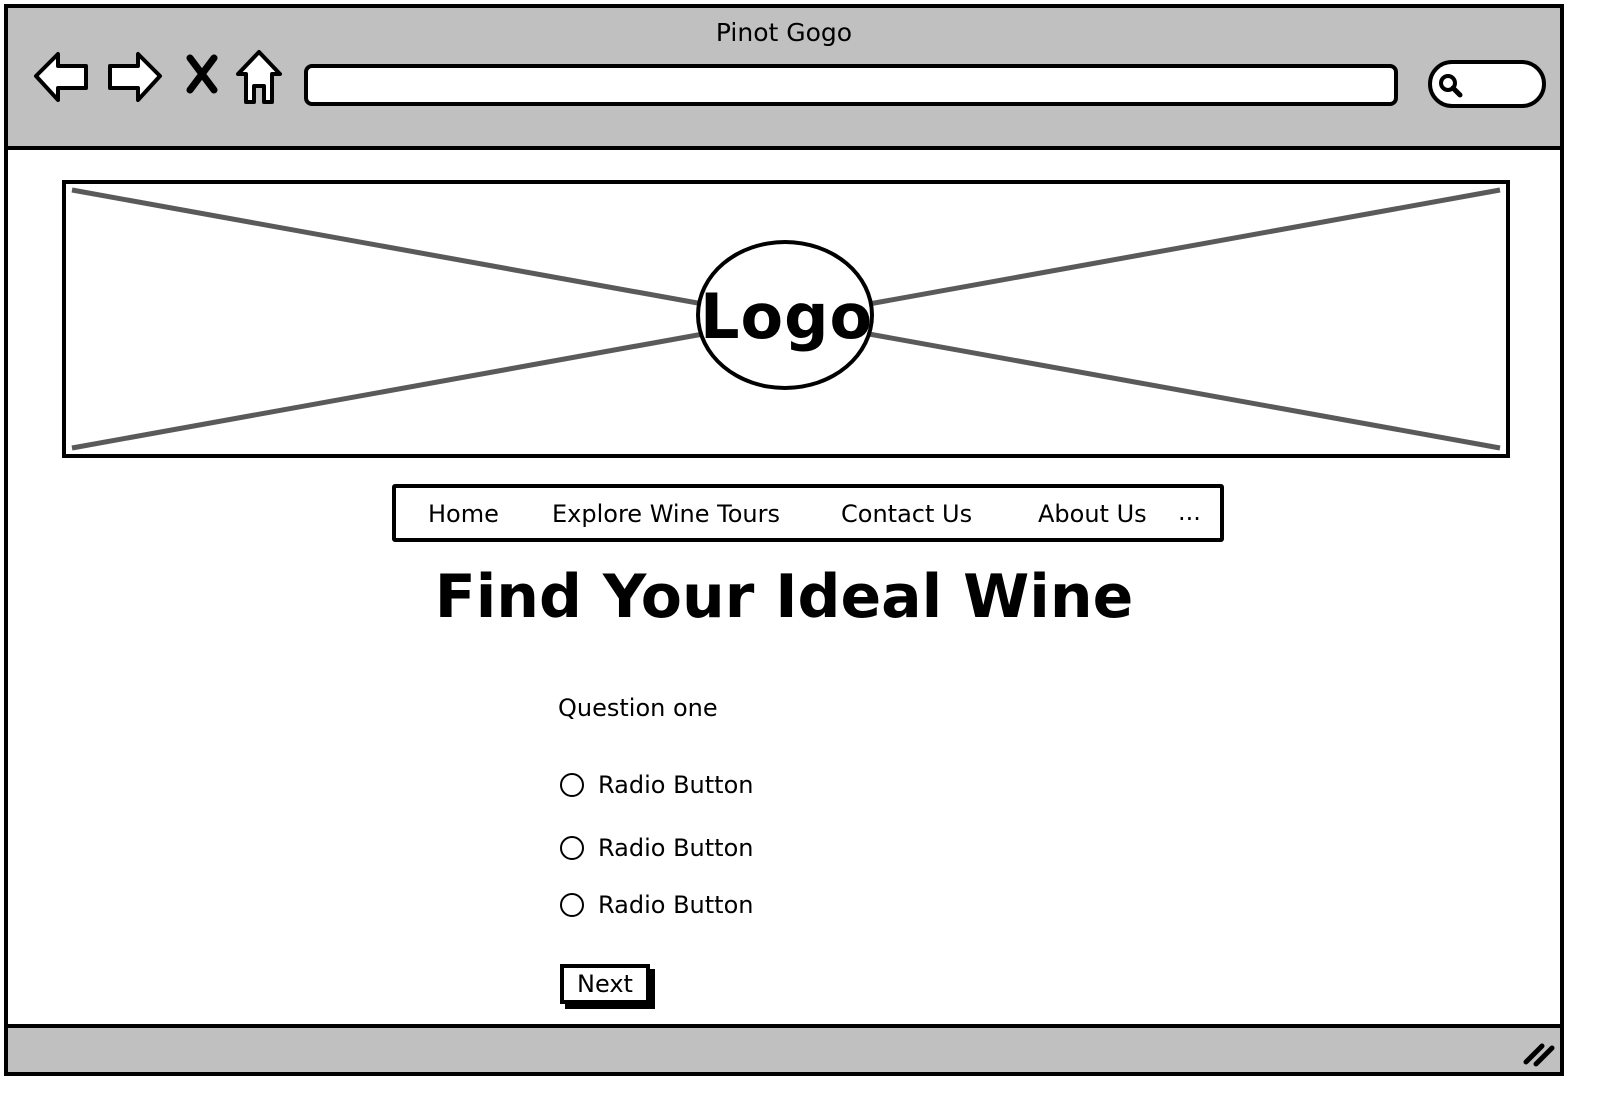 The image size is (1598, 1102). What do you see at coordinates (62, 76) in the screenshot?
I see `back-arrow-icon` at bounding box center [62, 76].